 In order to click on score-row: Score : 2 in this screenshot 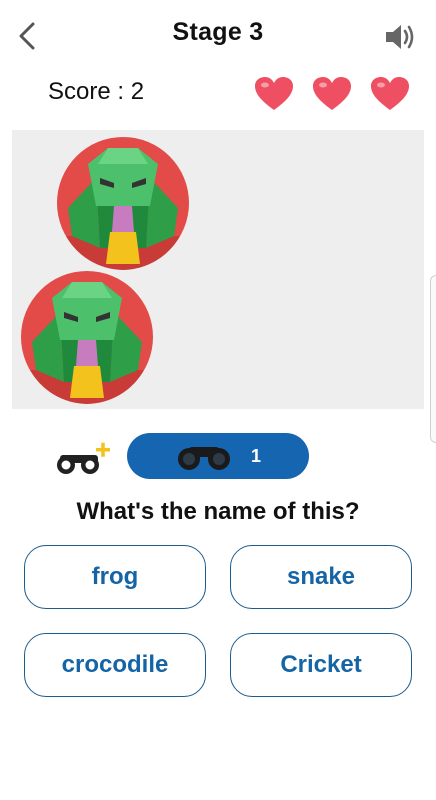, I will do `click(218, 94)`.